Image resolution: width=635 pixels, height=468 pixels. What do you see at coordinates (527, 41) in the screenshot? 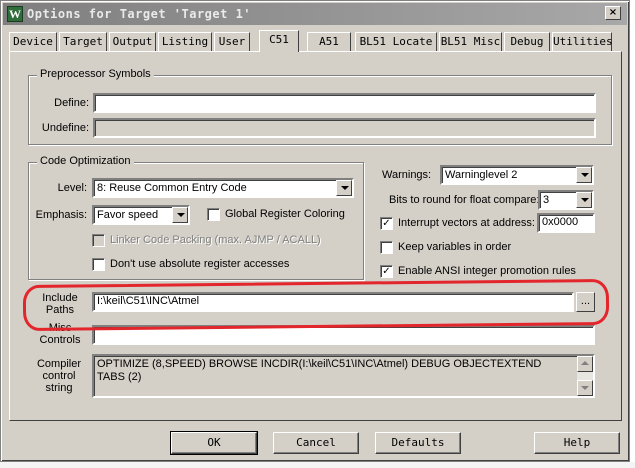
I see `tab-debug: Debug` at bounding box center [527, 41].